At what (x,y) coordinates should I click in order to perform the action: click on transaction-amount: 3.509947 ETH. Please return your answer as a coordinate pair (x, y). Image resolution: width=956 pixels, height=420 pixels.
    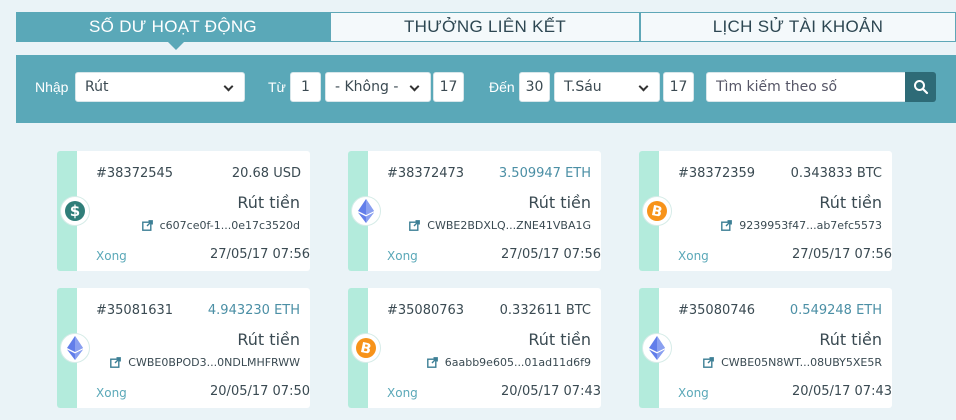
    Looking at the image, I should click on (544, 173).